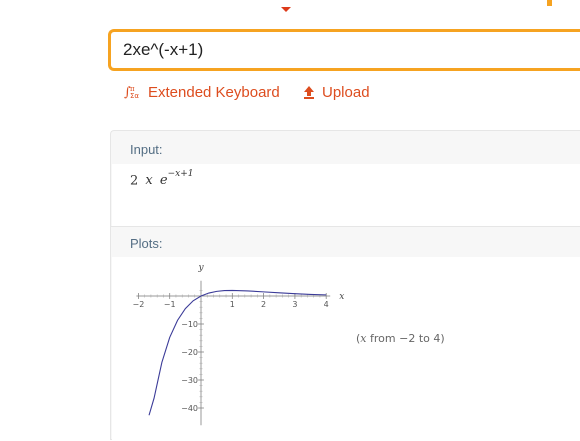 The image size is (580, 441). What do you see at coordinates (200, 268) in the screenshot?
I see `y-axis-label: y` at bounding box center [200, 268].